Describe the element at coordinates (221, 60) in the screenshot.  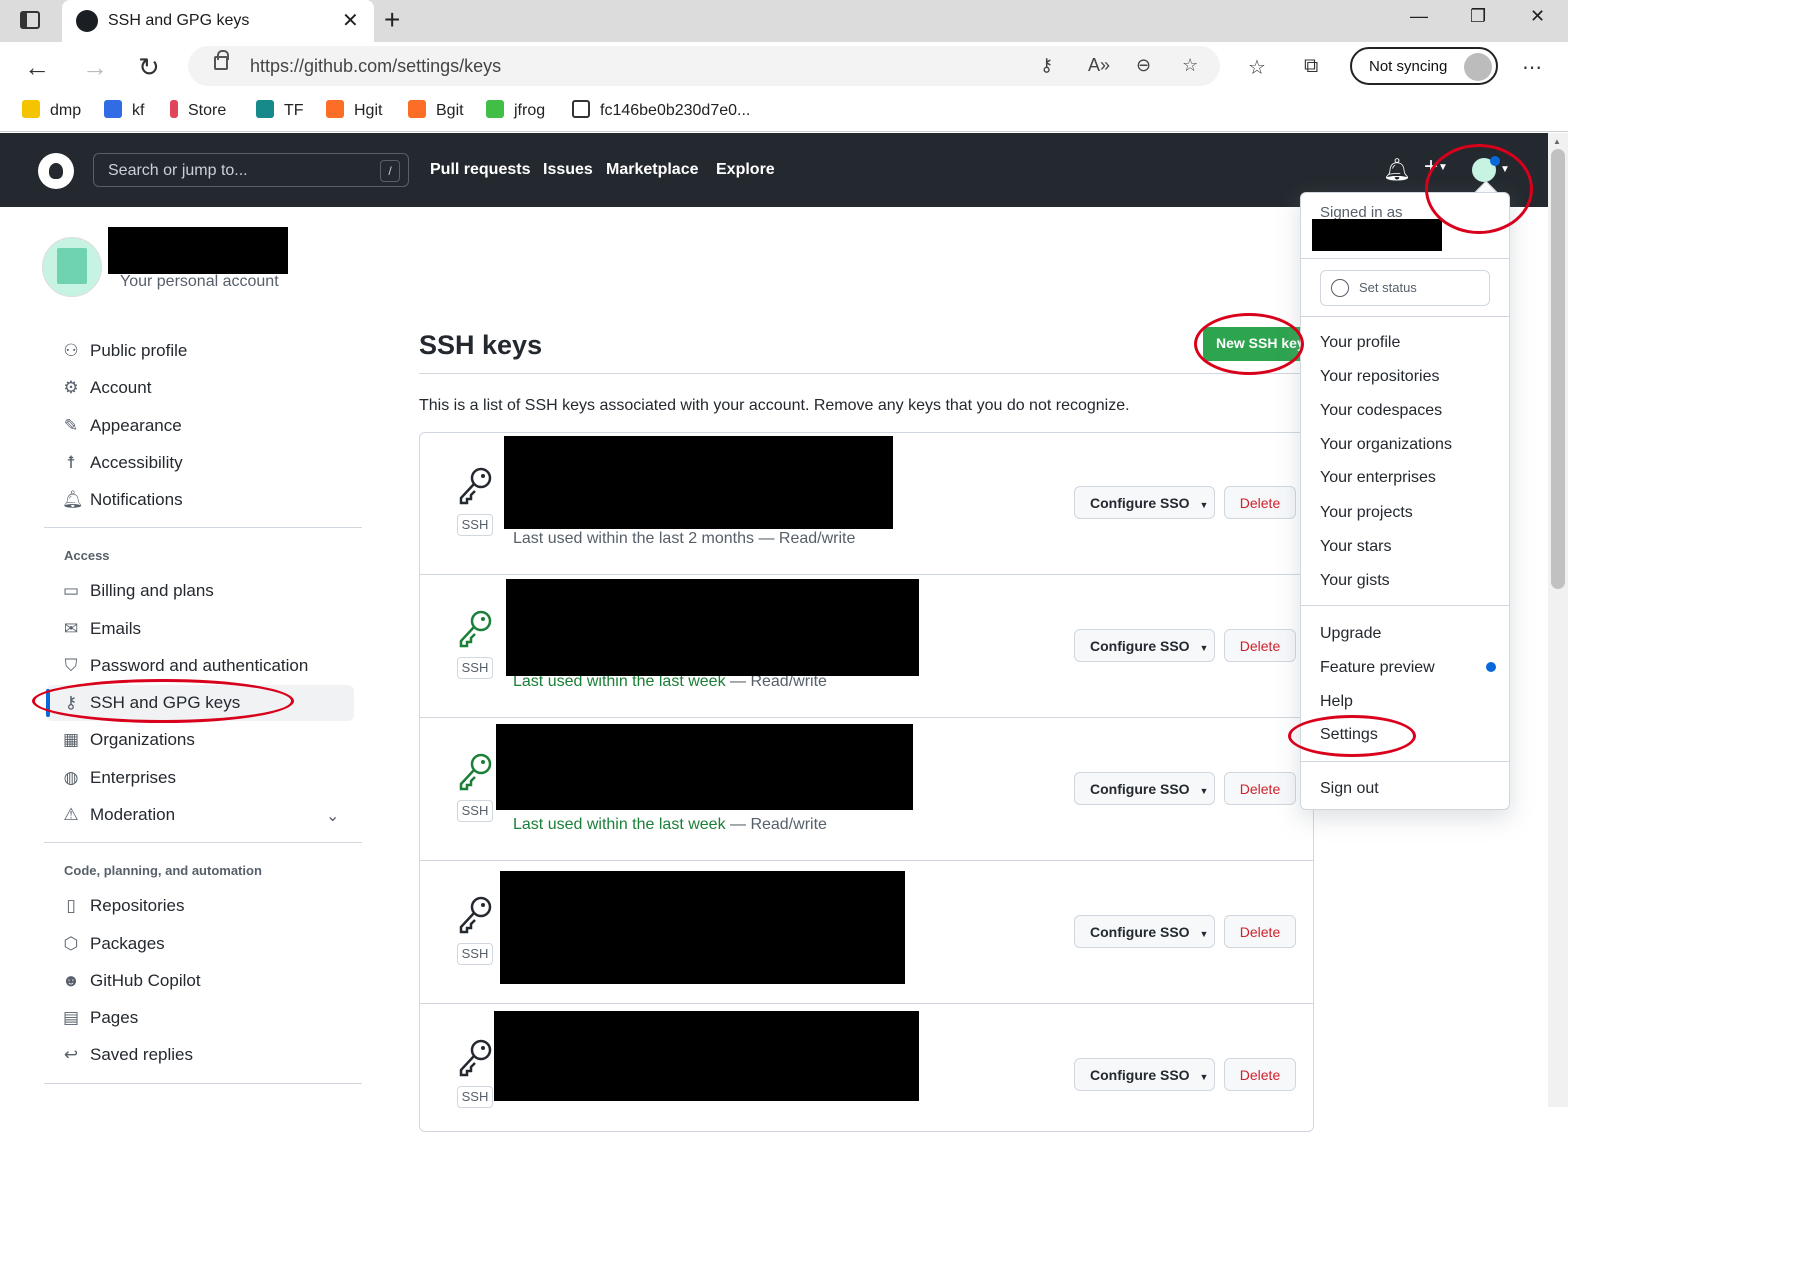
I see `lock-icon` at that location.